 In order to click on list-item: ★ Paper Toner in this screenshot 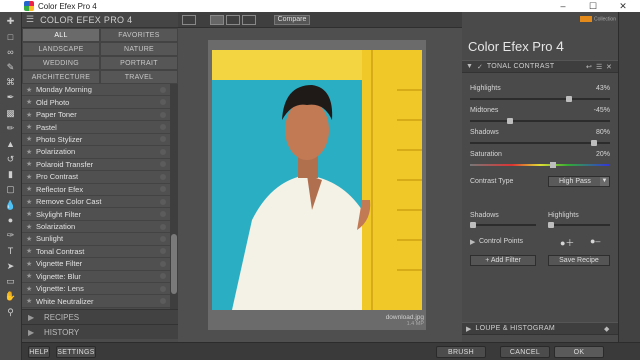, I will do `click(96, 115)`.